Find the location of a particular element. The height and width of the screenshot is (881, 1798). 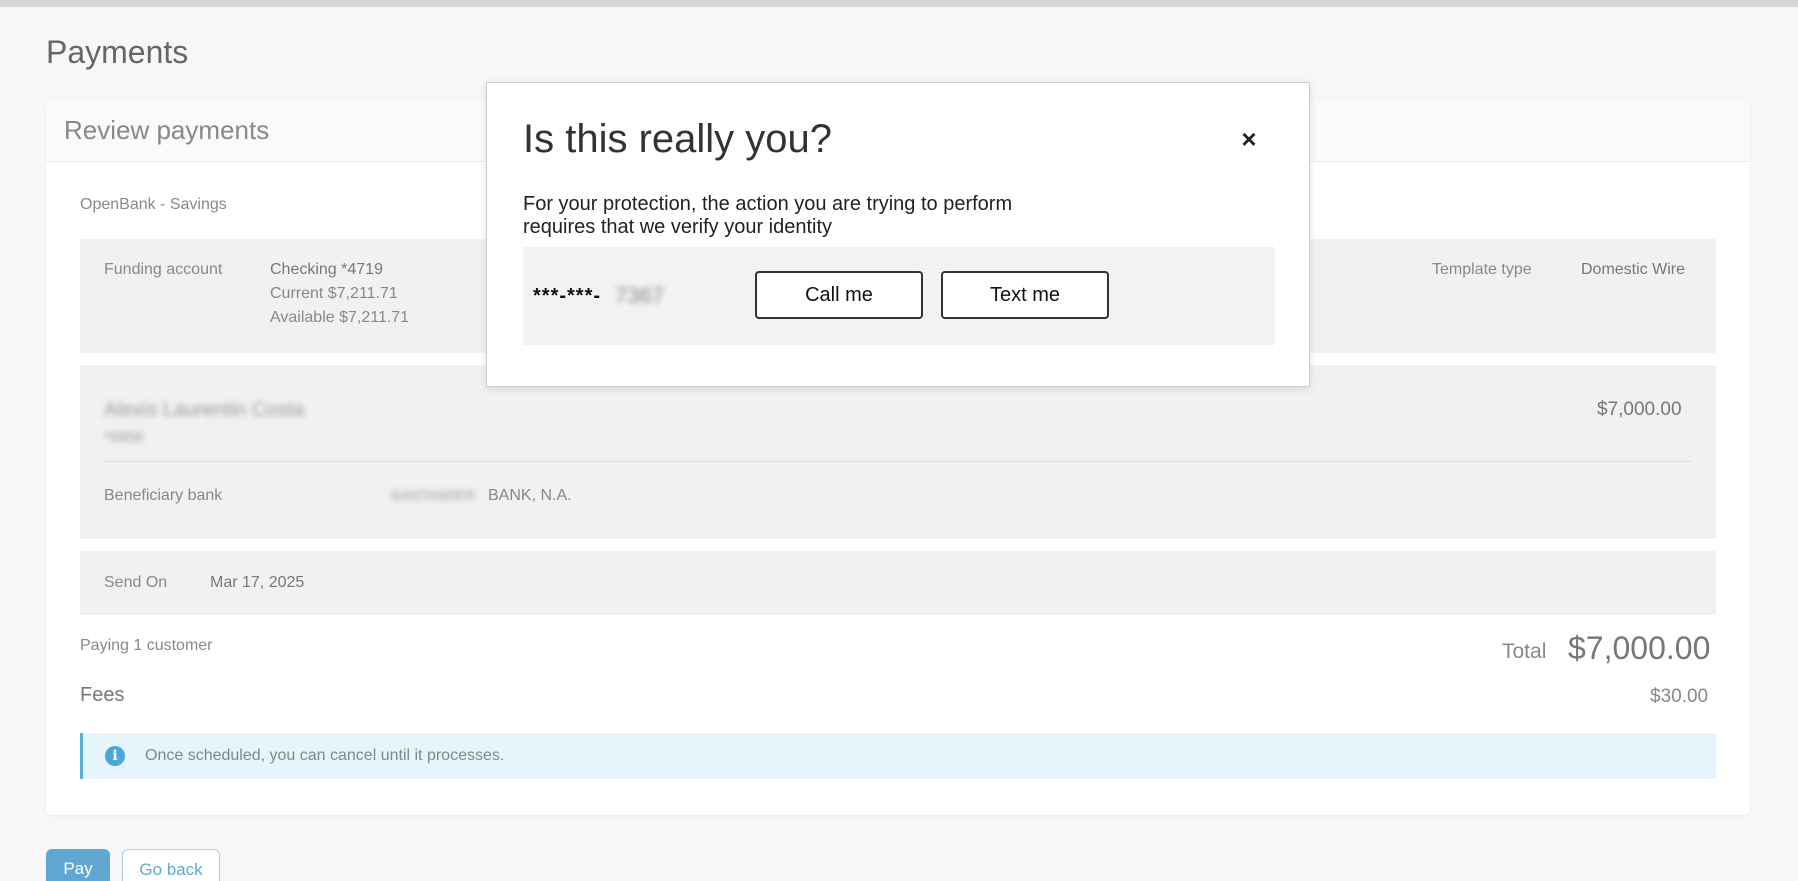

funding-account-label: Funding account is located at coordinates (163, 269).